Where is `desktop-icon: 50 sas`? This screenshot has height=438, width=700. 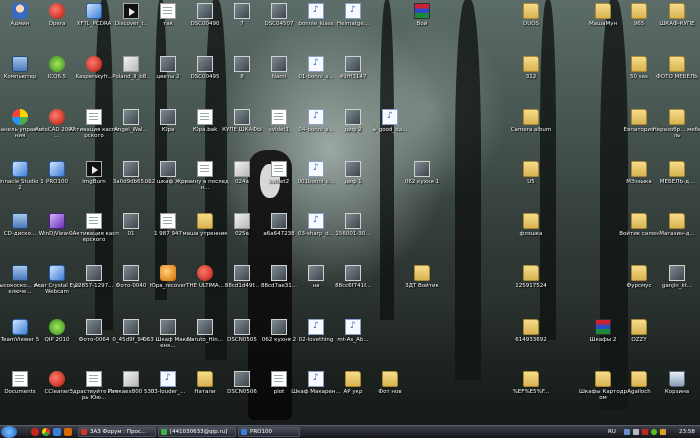 desktop-icon: 50 sas is located at coordinates (639, 75).